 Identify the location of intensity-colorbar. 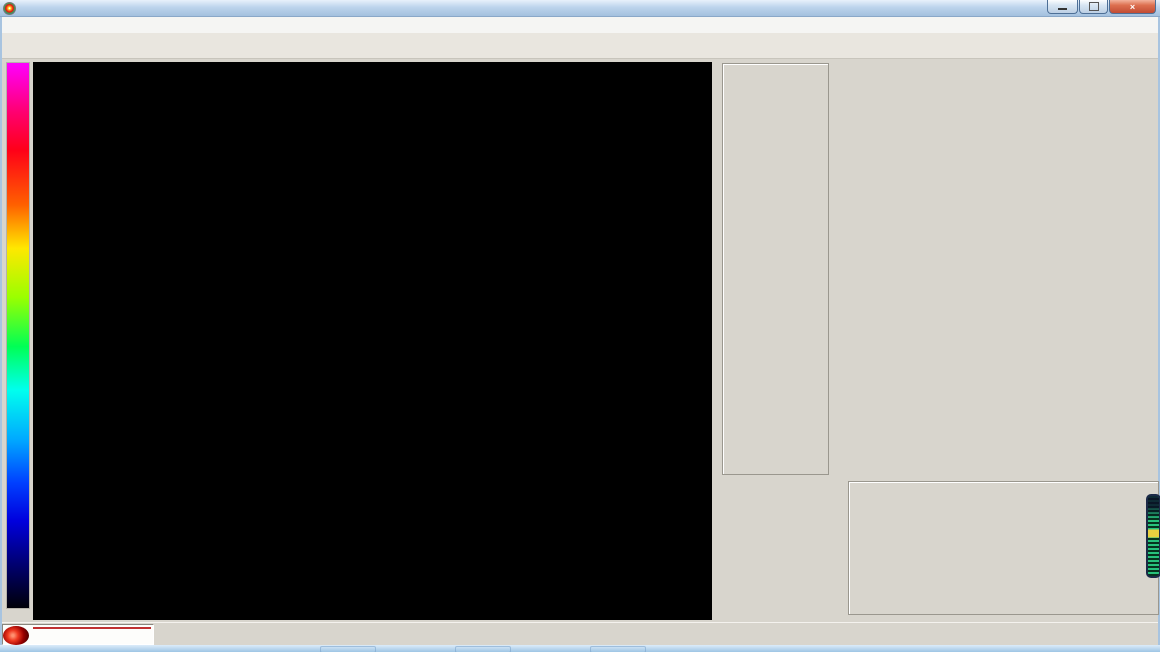
(18, 335).